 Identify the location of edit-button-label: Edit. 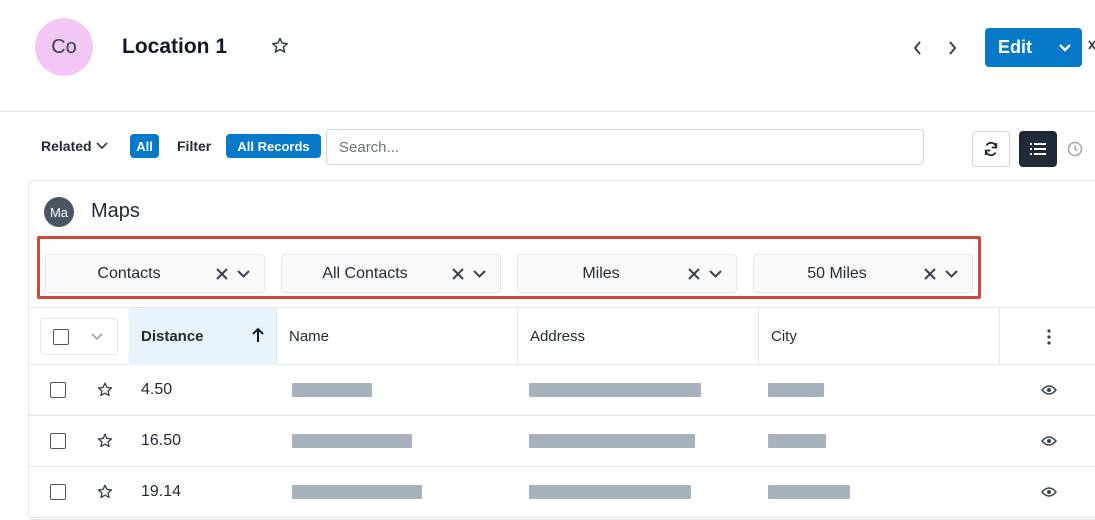
(1015, 47).